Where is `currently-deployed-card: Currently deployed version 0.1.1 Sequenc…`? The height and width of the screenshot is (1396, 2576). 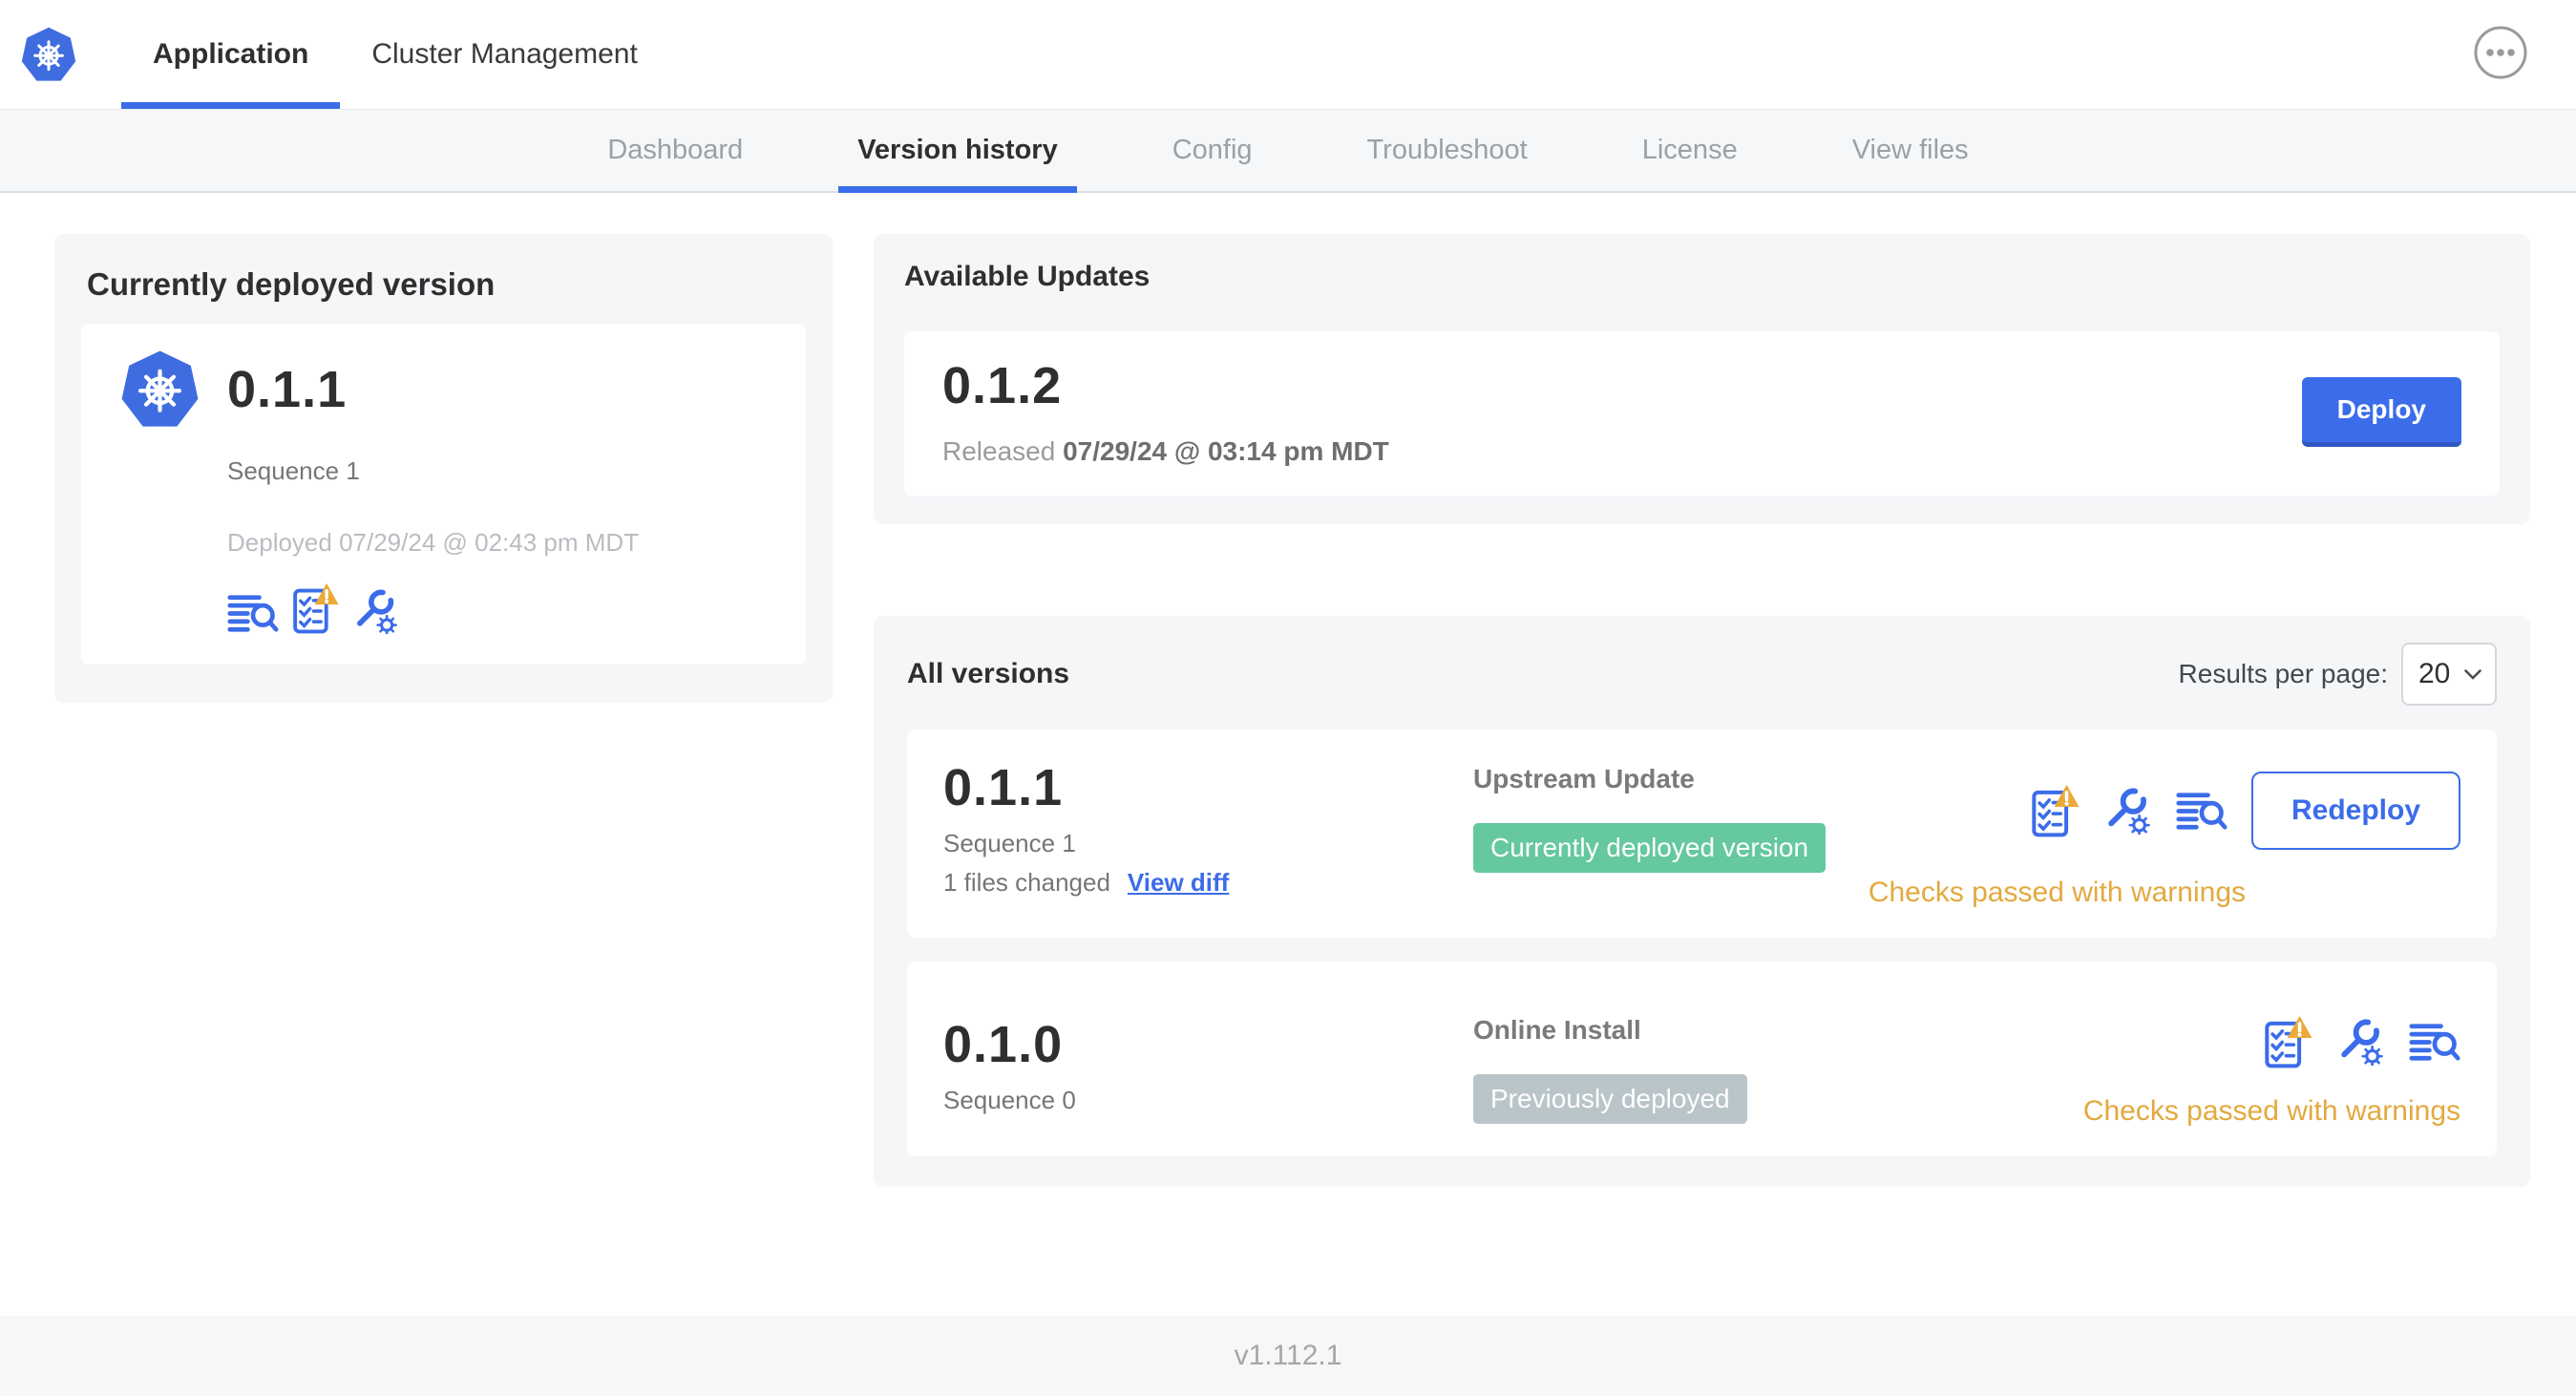
currently-deployed-card: Currently deployed version 0.1.1 Sequenc… is located at coordinates (443, 468).